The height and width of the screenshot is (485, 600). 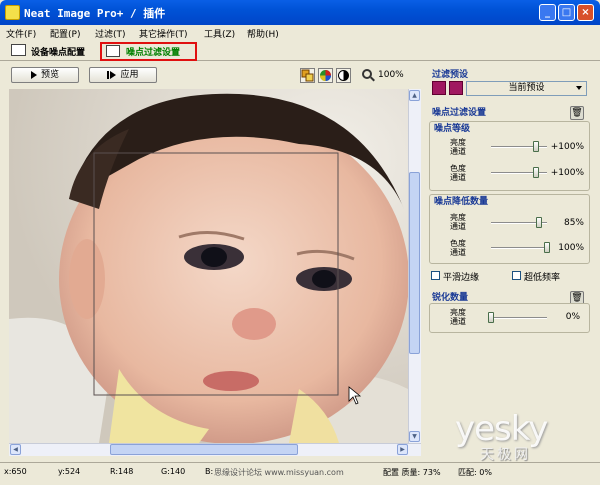 I want to click on yesky-watermark: yesky, so click(x=501, y=429).